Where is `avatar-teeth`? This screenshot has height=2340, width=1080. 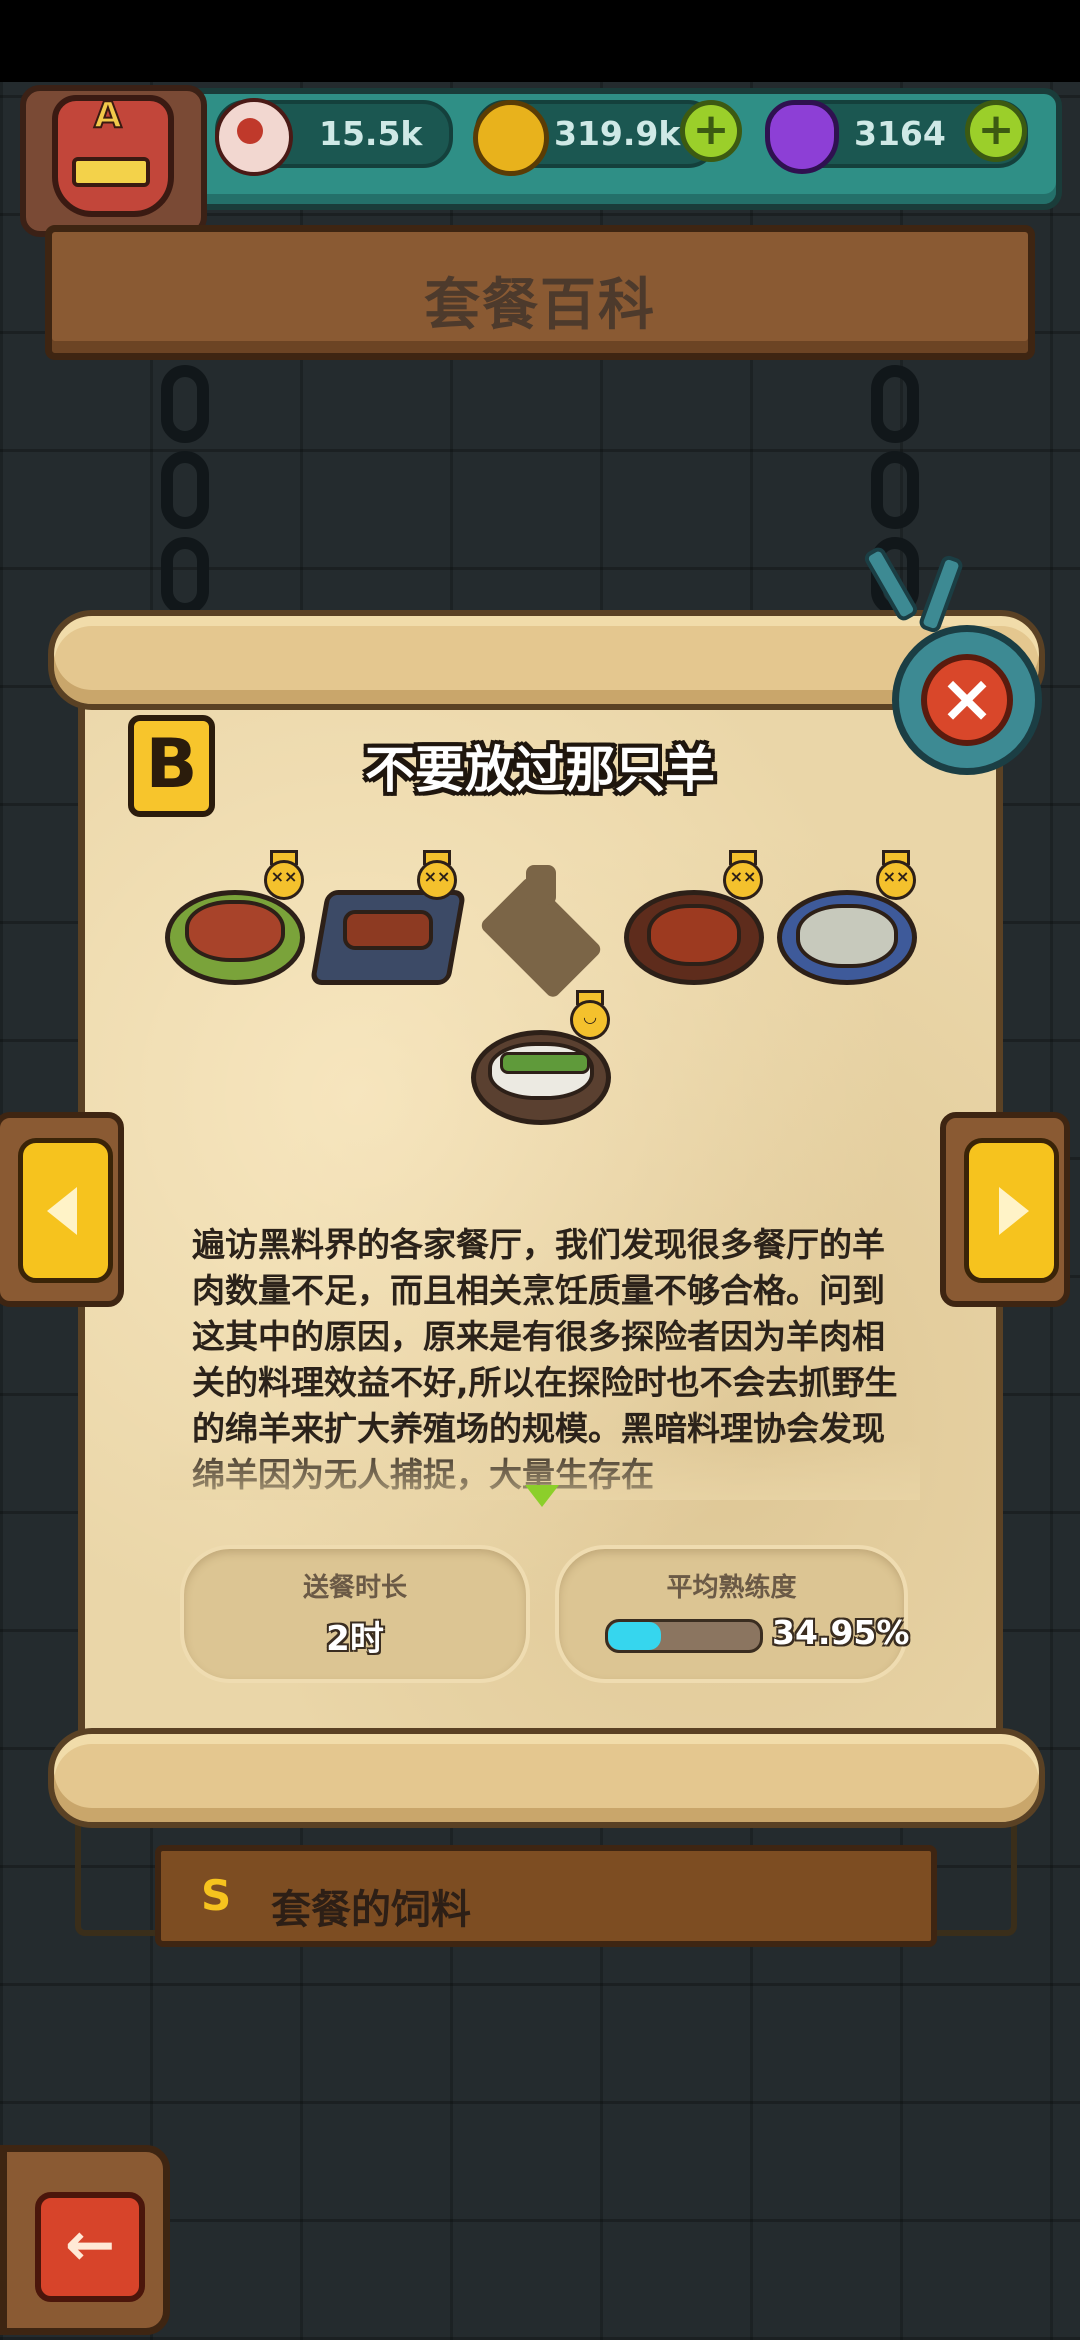 avatar-teeth is located at coordinates (111, 172).